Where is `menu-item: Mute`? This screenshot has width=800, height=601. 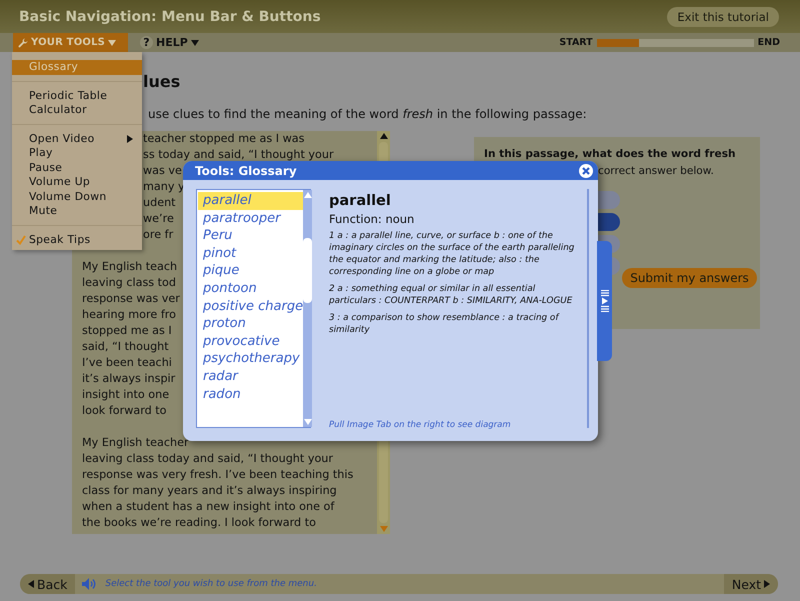 menu-item: Mute is located at coordinates (77, 211).